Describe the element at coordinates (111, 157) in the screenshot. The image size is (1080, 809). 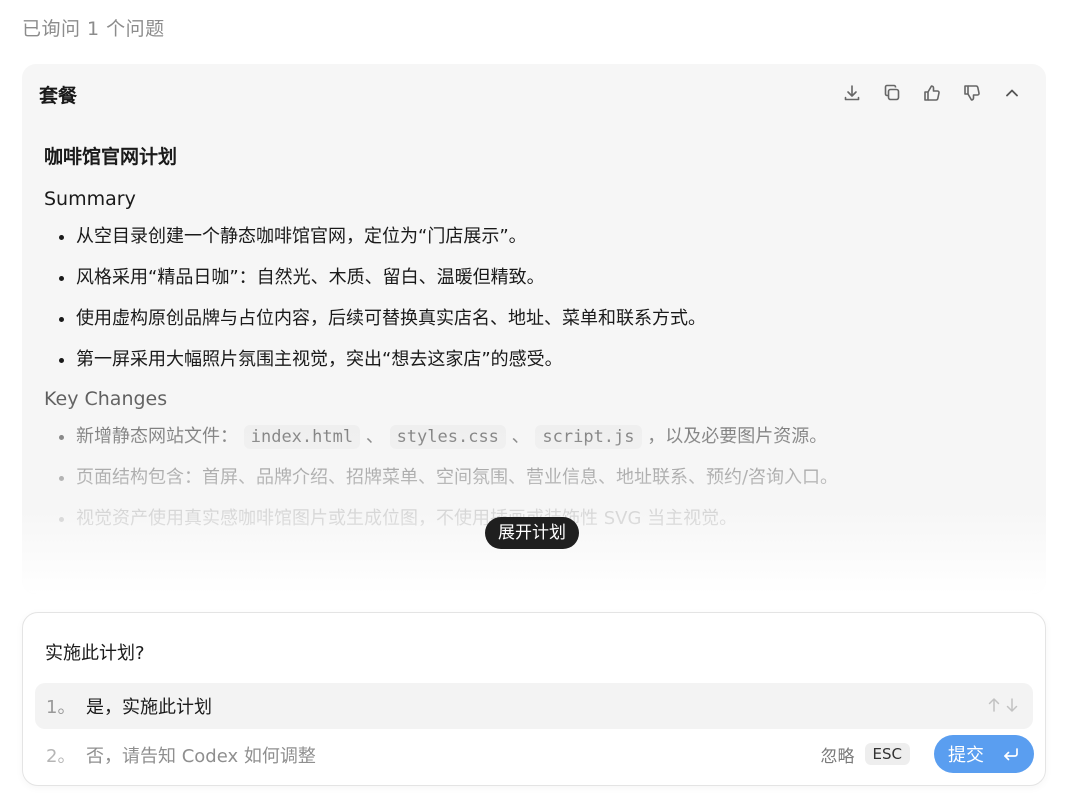
I see `doc-title: 咖啡馆官网计划` at that location.